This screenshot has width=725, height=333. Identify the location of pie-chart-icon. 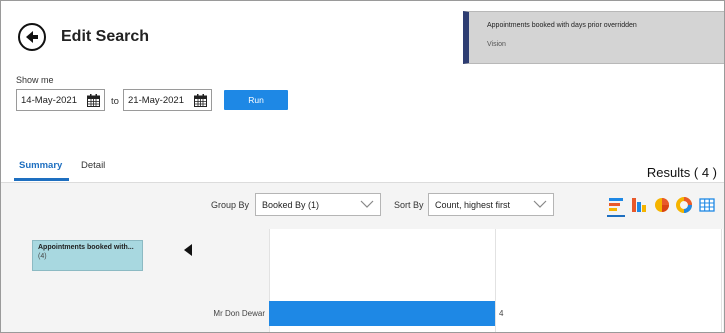
(662, 205).